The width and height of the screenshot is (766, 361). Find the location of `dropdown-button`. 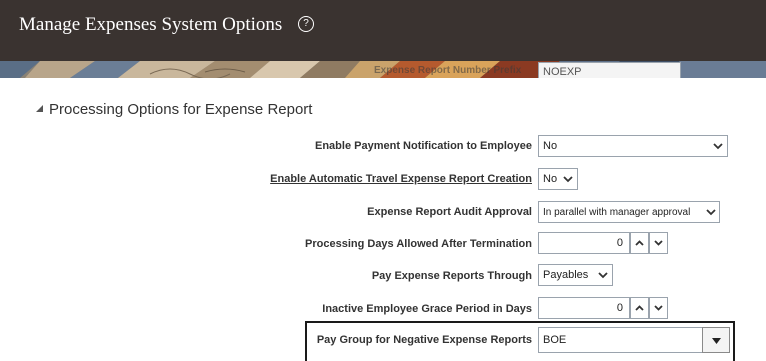

dropdown-button is located at coordinates (716, 340).